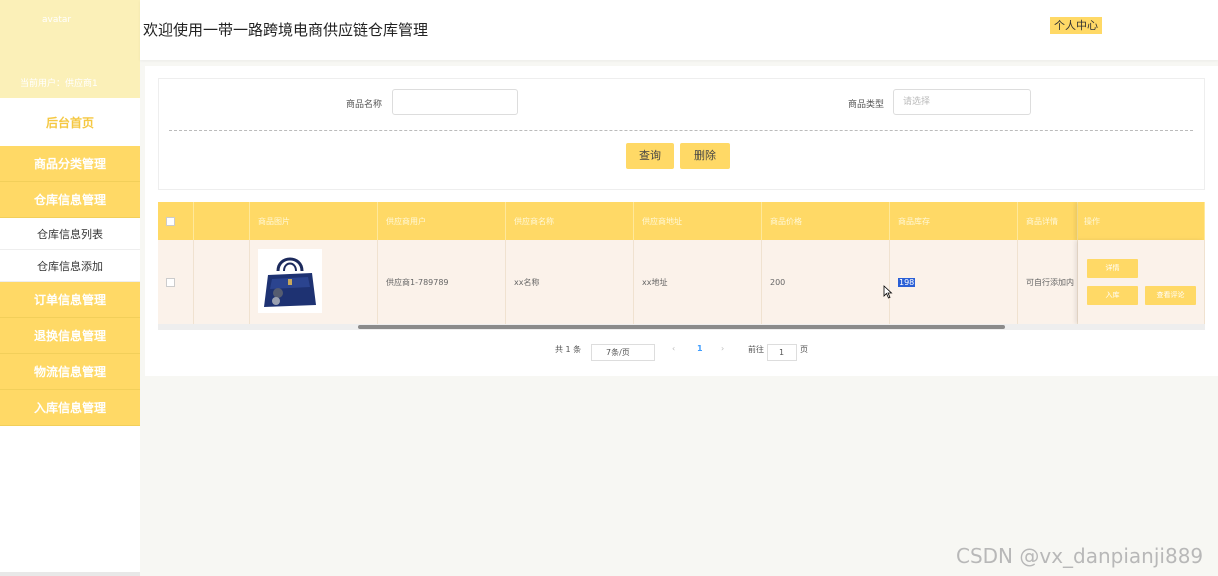 Image resolution: width=1218 pixels, height=576 pixels. What do you see at coordinates (314, 221) in the screenshot?
I see `header-image: 商品图片` at bounding box center [314, 221].